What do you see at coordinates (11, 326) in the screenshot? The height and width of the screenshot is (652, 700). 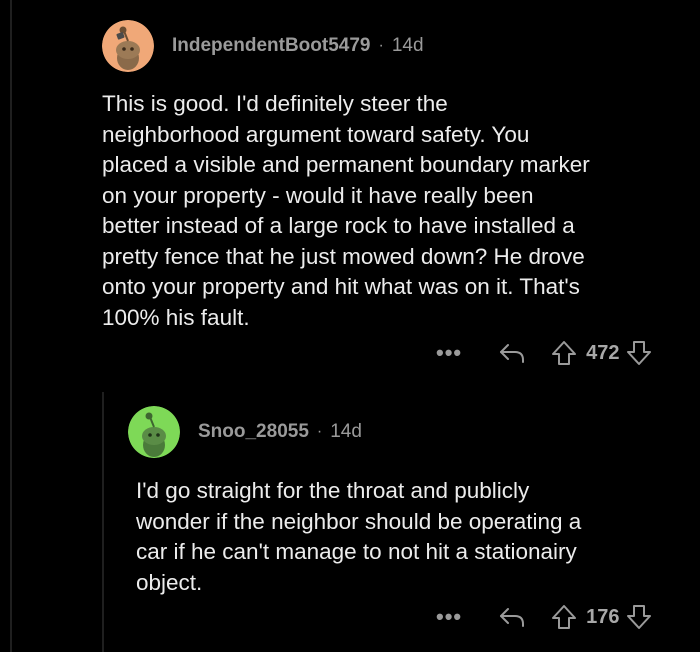 I see `thread-line-outer` at bounding box center [11, 326].